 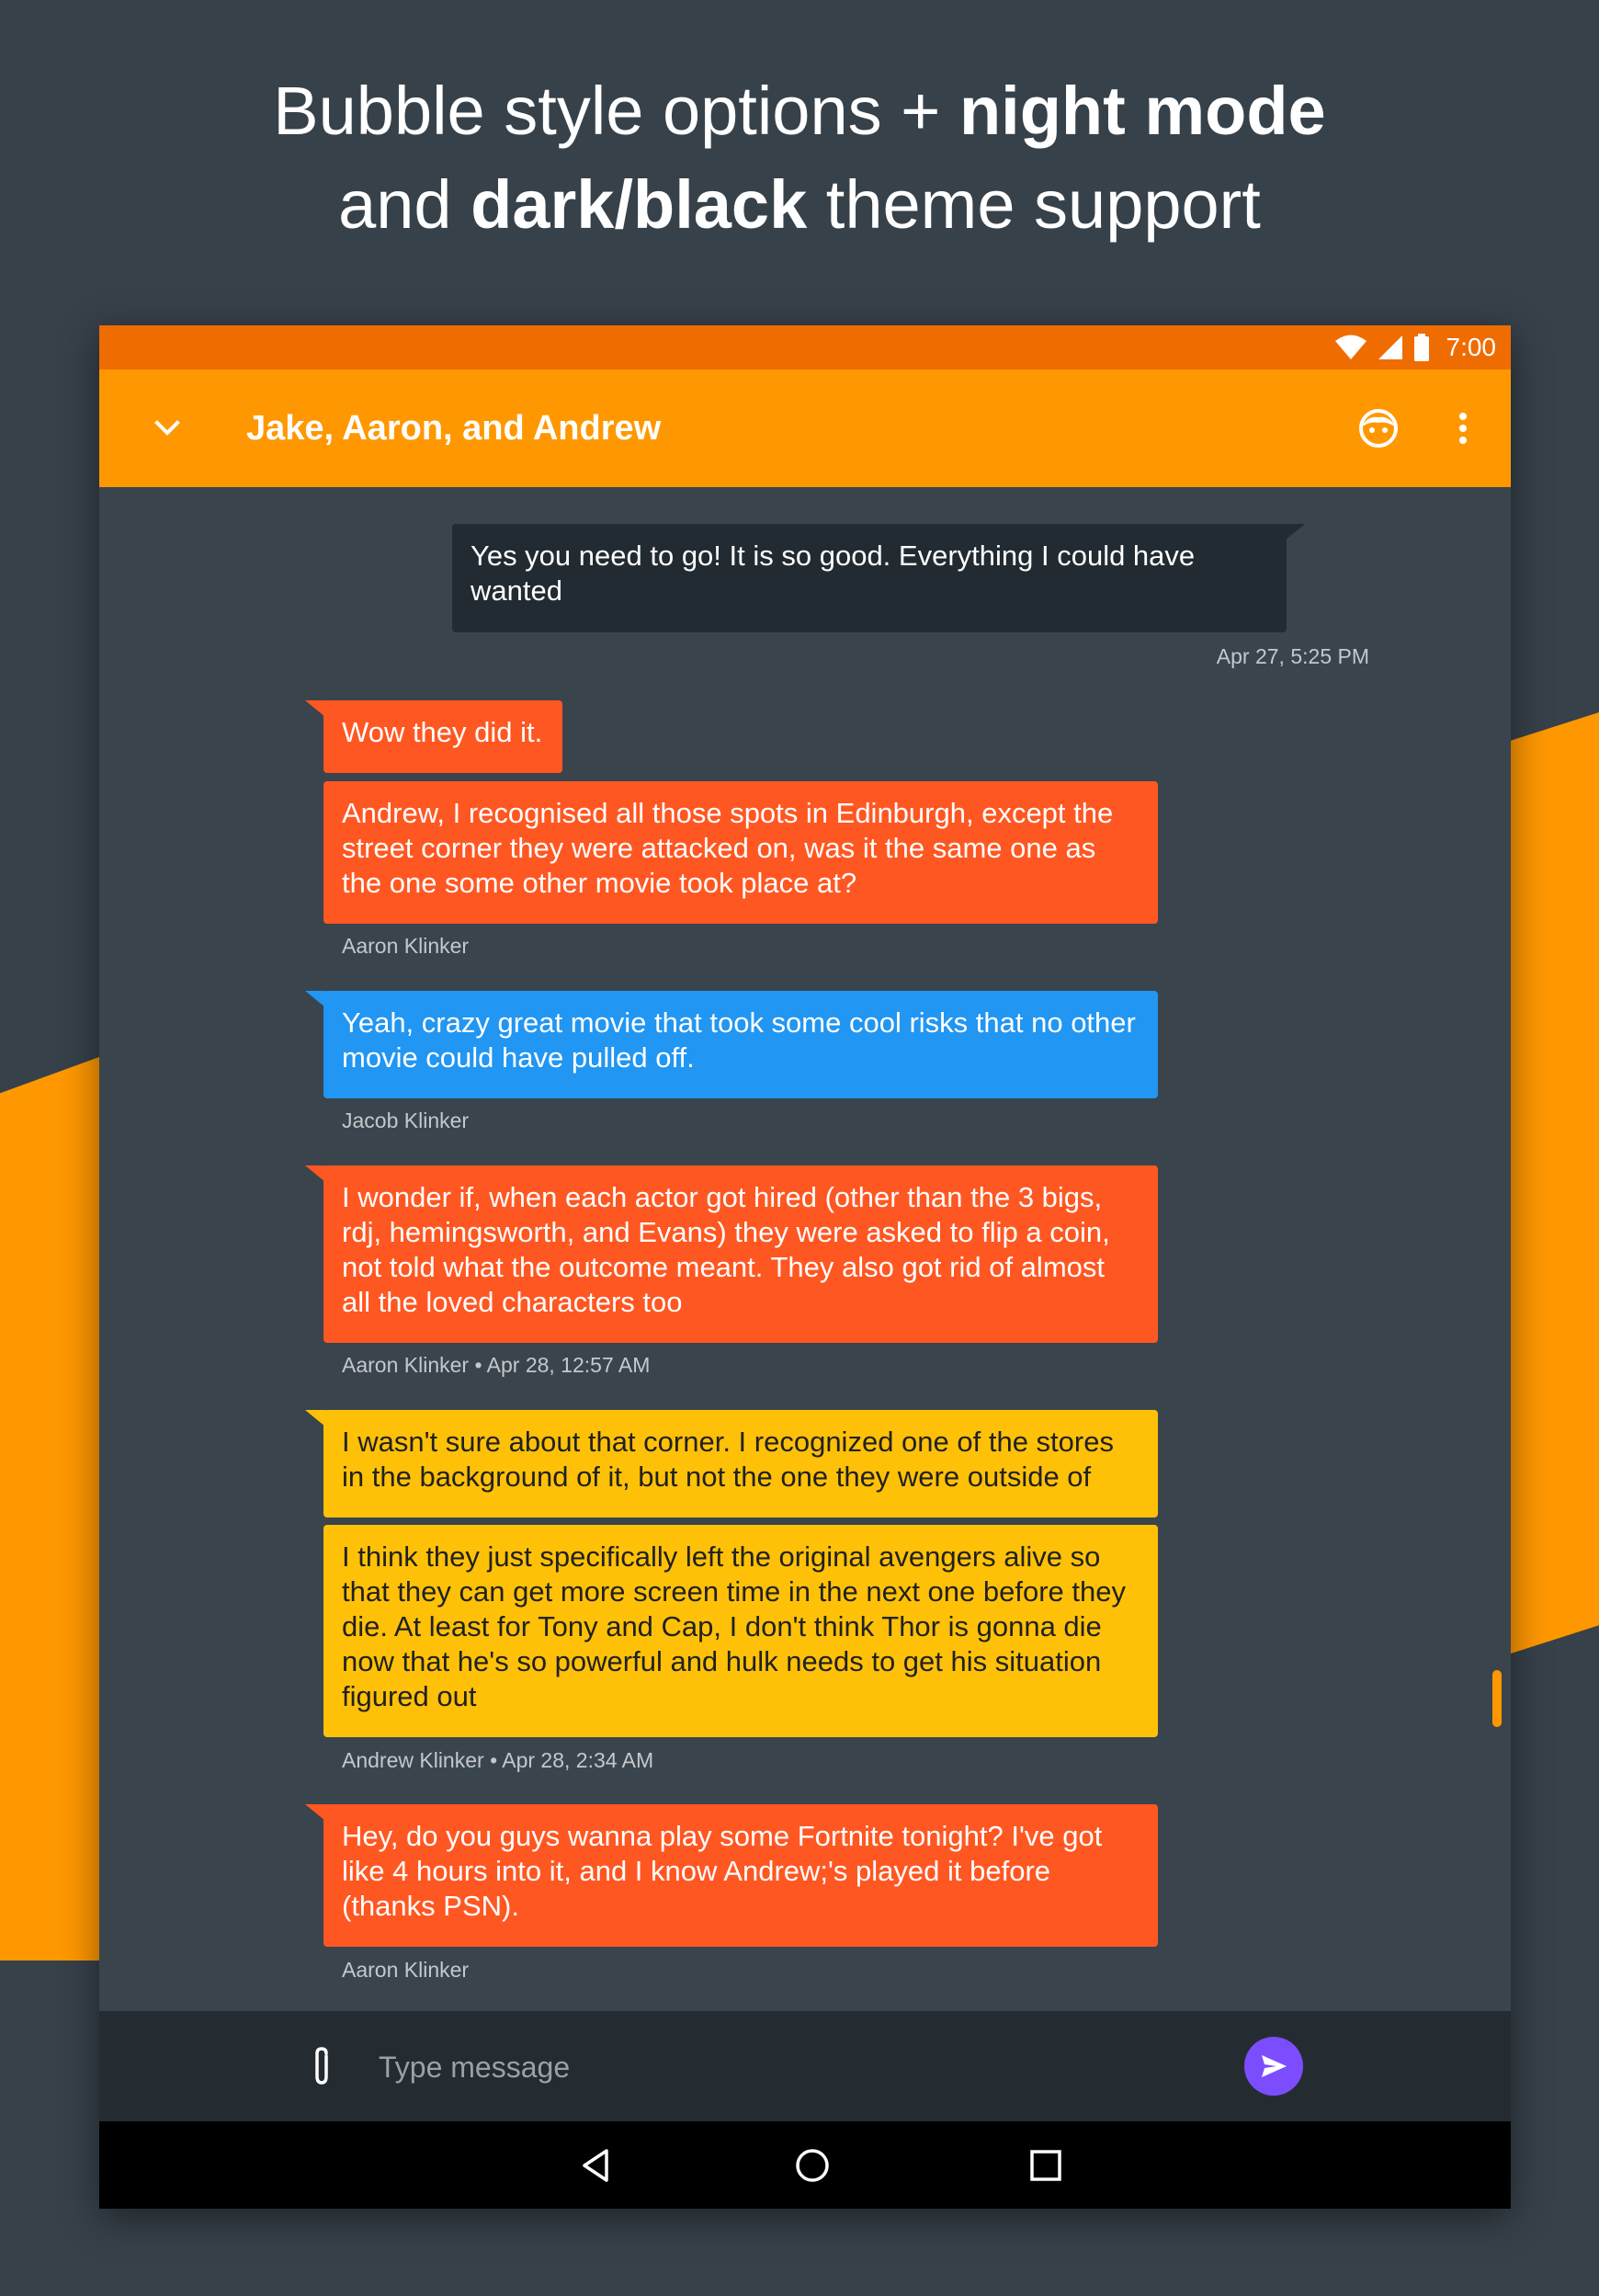 I want to click on recents-icon, so click(x=1046, y=2165).